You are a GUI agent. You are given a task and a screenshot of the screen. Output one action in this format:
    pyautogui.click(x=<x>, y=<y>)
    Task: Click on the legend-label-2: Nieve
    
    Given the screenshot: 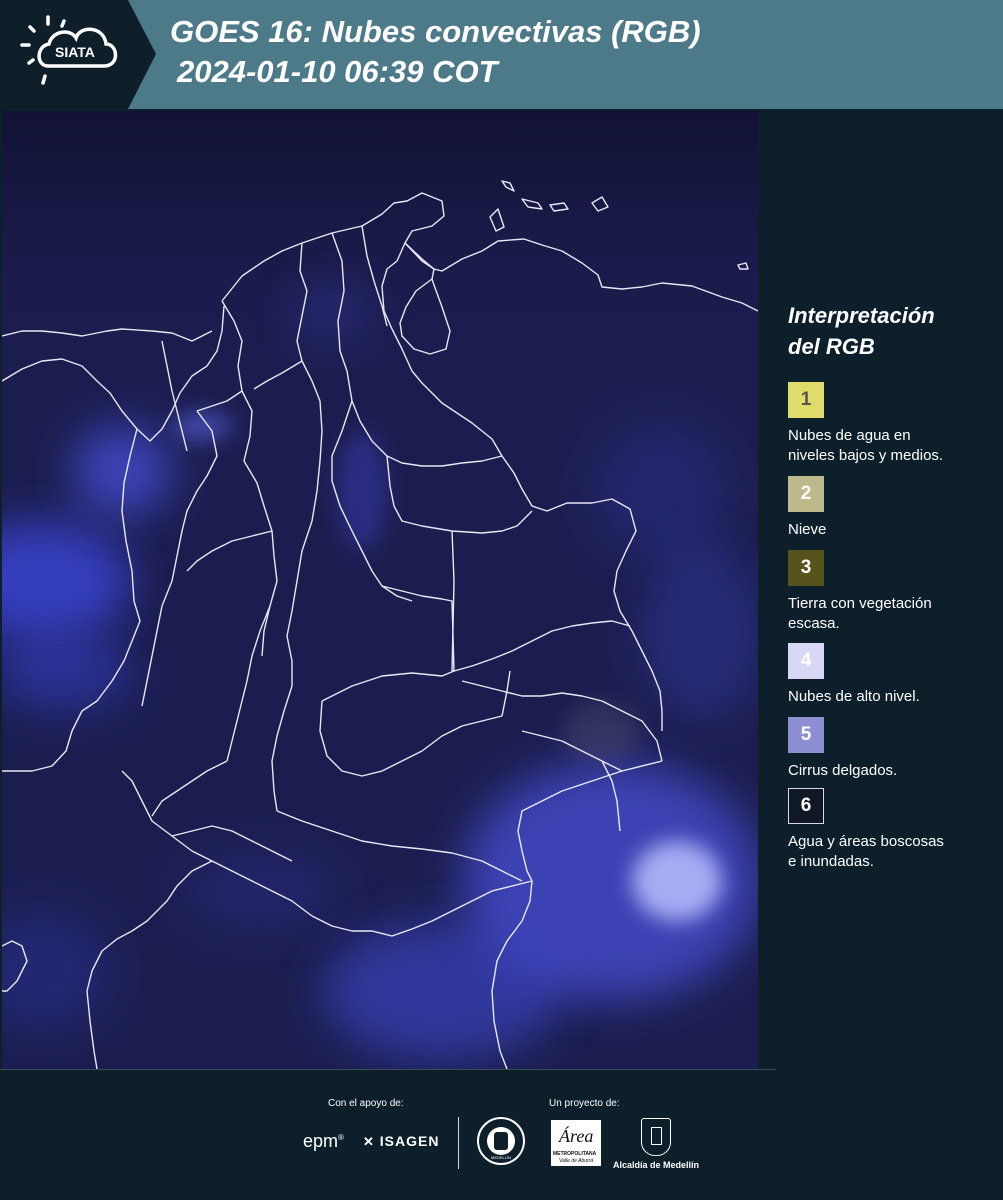 What is the action you would take?
    pyautogui.click(x=807, y=529)
    